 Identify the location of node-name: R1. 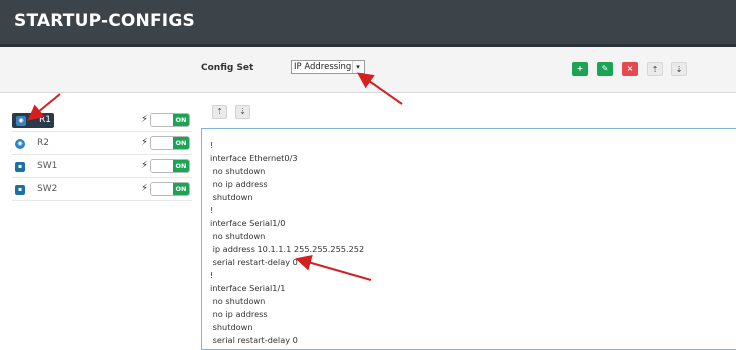
(45, 120).